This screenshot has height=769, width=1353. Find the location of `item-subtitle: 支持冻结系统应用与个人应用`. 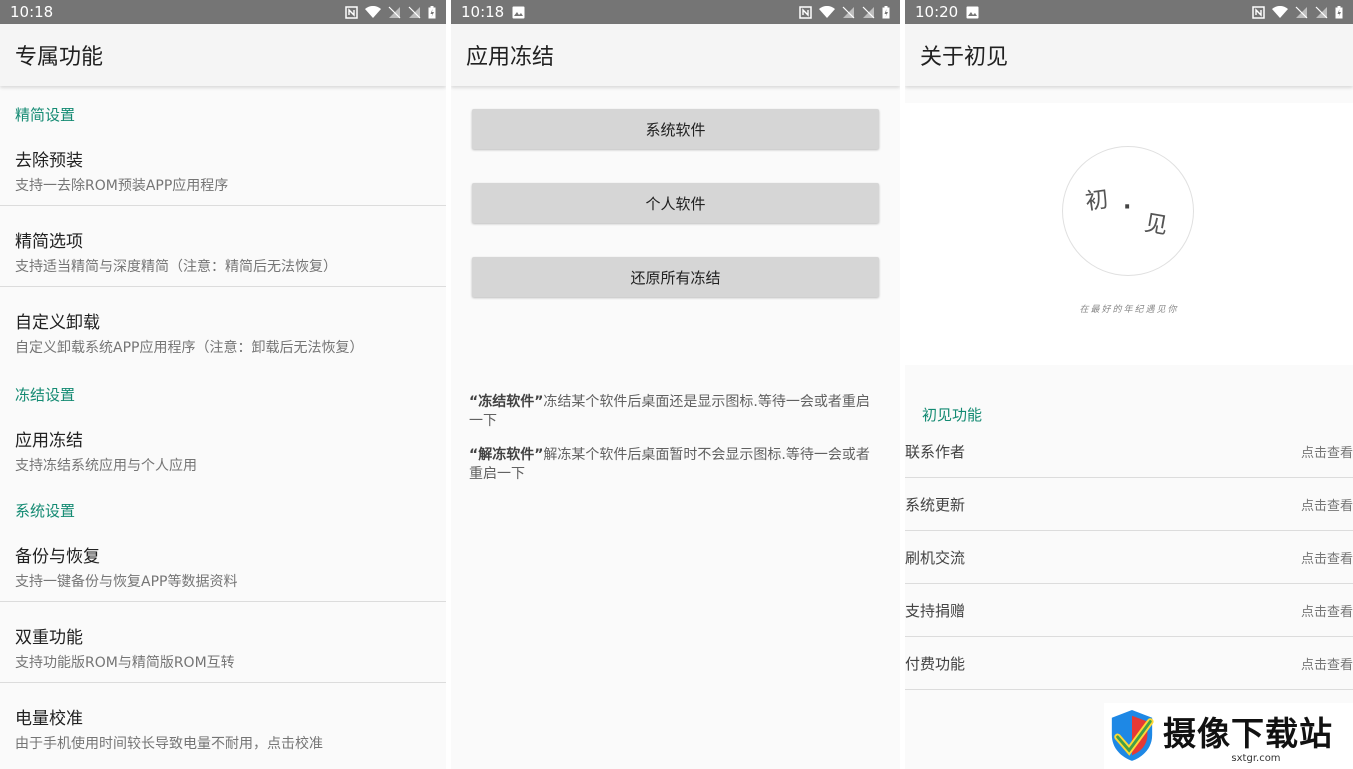

item-subtitle: 支持冻结系统应用与个人应用 is located at coordinates (106, 466).